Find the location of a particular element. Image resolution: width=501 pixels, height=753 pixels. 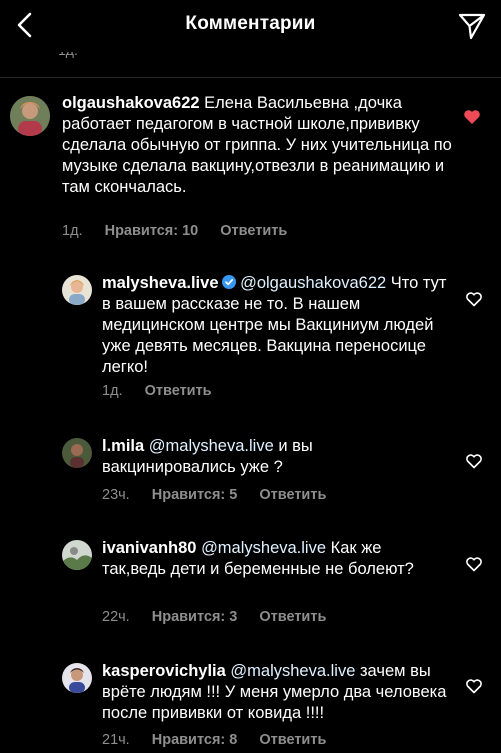

mention-link: @olgaushakova622 is located at coordinates (313, 283).